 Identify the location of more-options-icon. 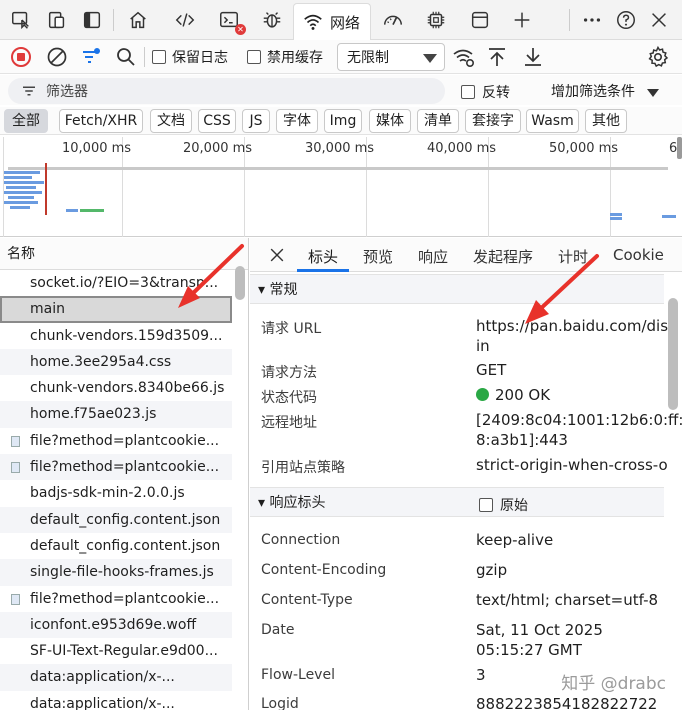
(592, 20).